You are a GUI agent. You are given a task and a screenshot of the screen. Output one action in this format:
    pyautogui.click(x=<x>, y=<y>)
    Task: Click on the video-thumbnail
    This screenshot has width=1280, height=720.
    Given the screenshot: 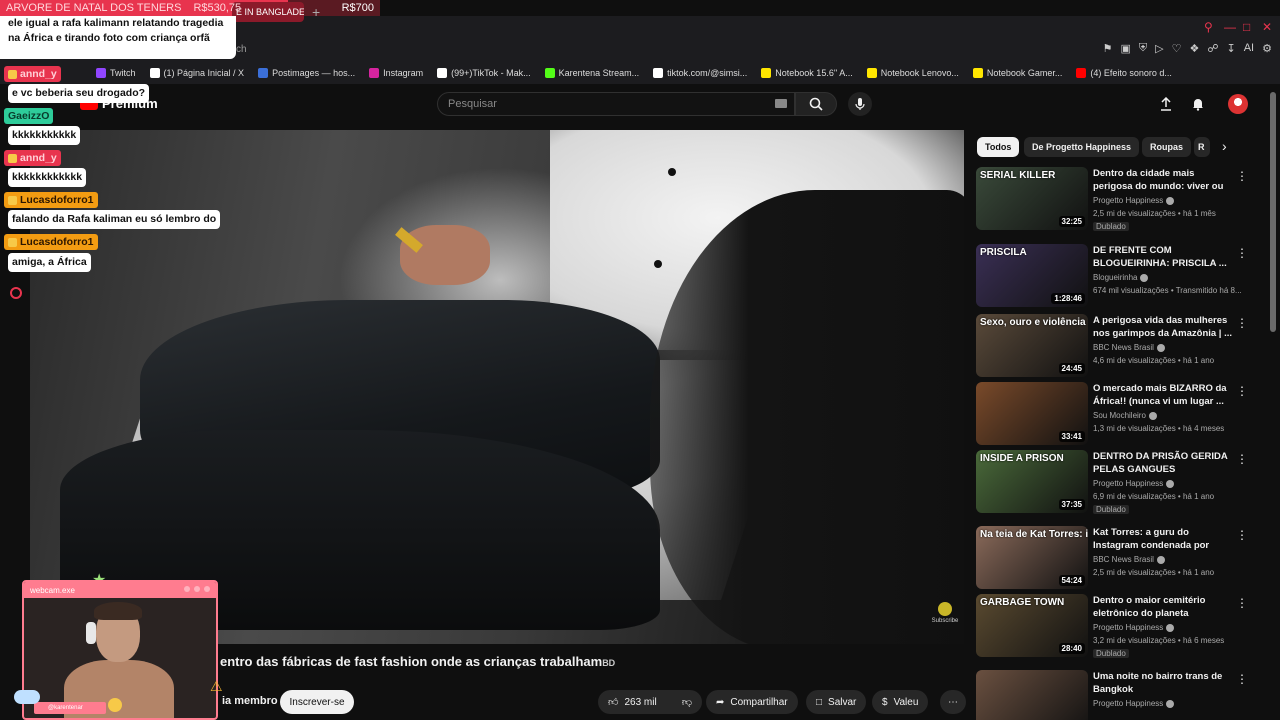 What is the action you would take?
    pyautogui.click(x=1032, y=695)
    